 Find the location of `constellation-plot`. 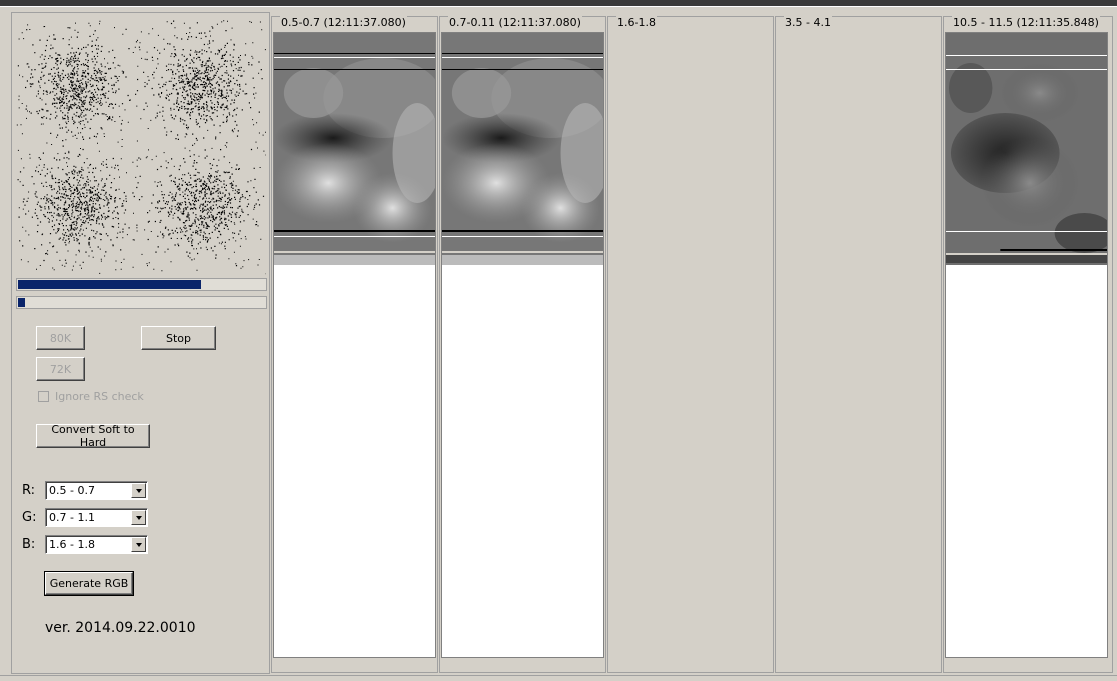

constellation-plot is located at coordinates (141, 148).